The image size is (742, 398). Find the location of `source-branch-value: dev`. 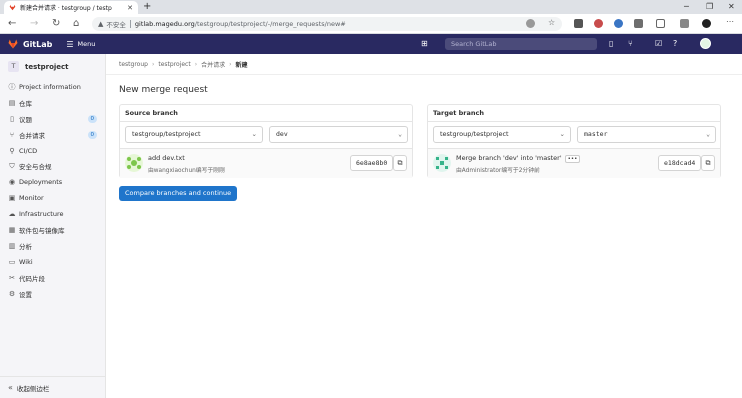

source-branch-value: dev is located at coordinates (282, 134).